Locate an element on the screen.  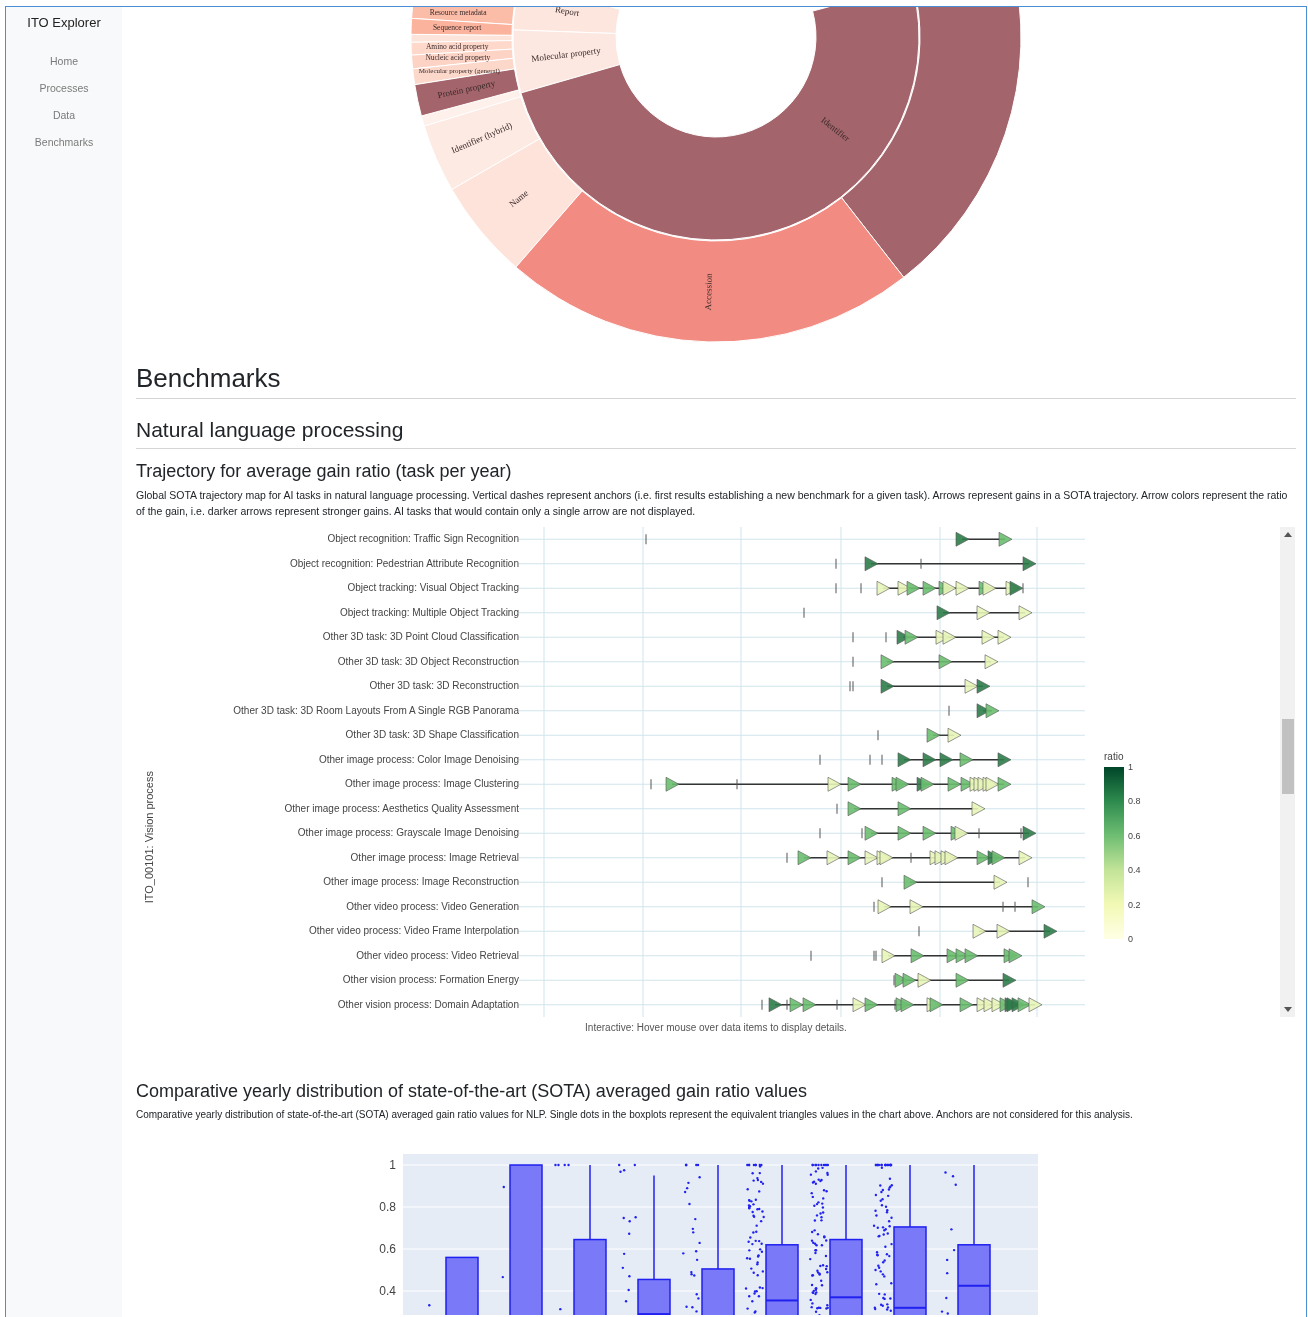
nav-link: Data is located at coordinates (64, 115).